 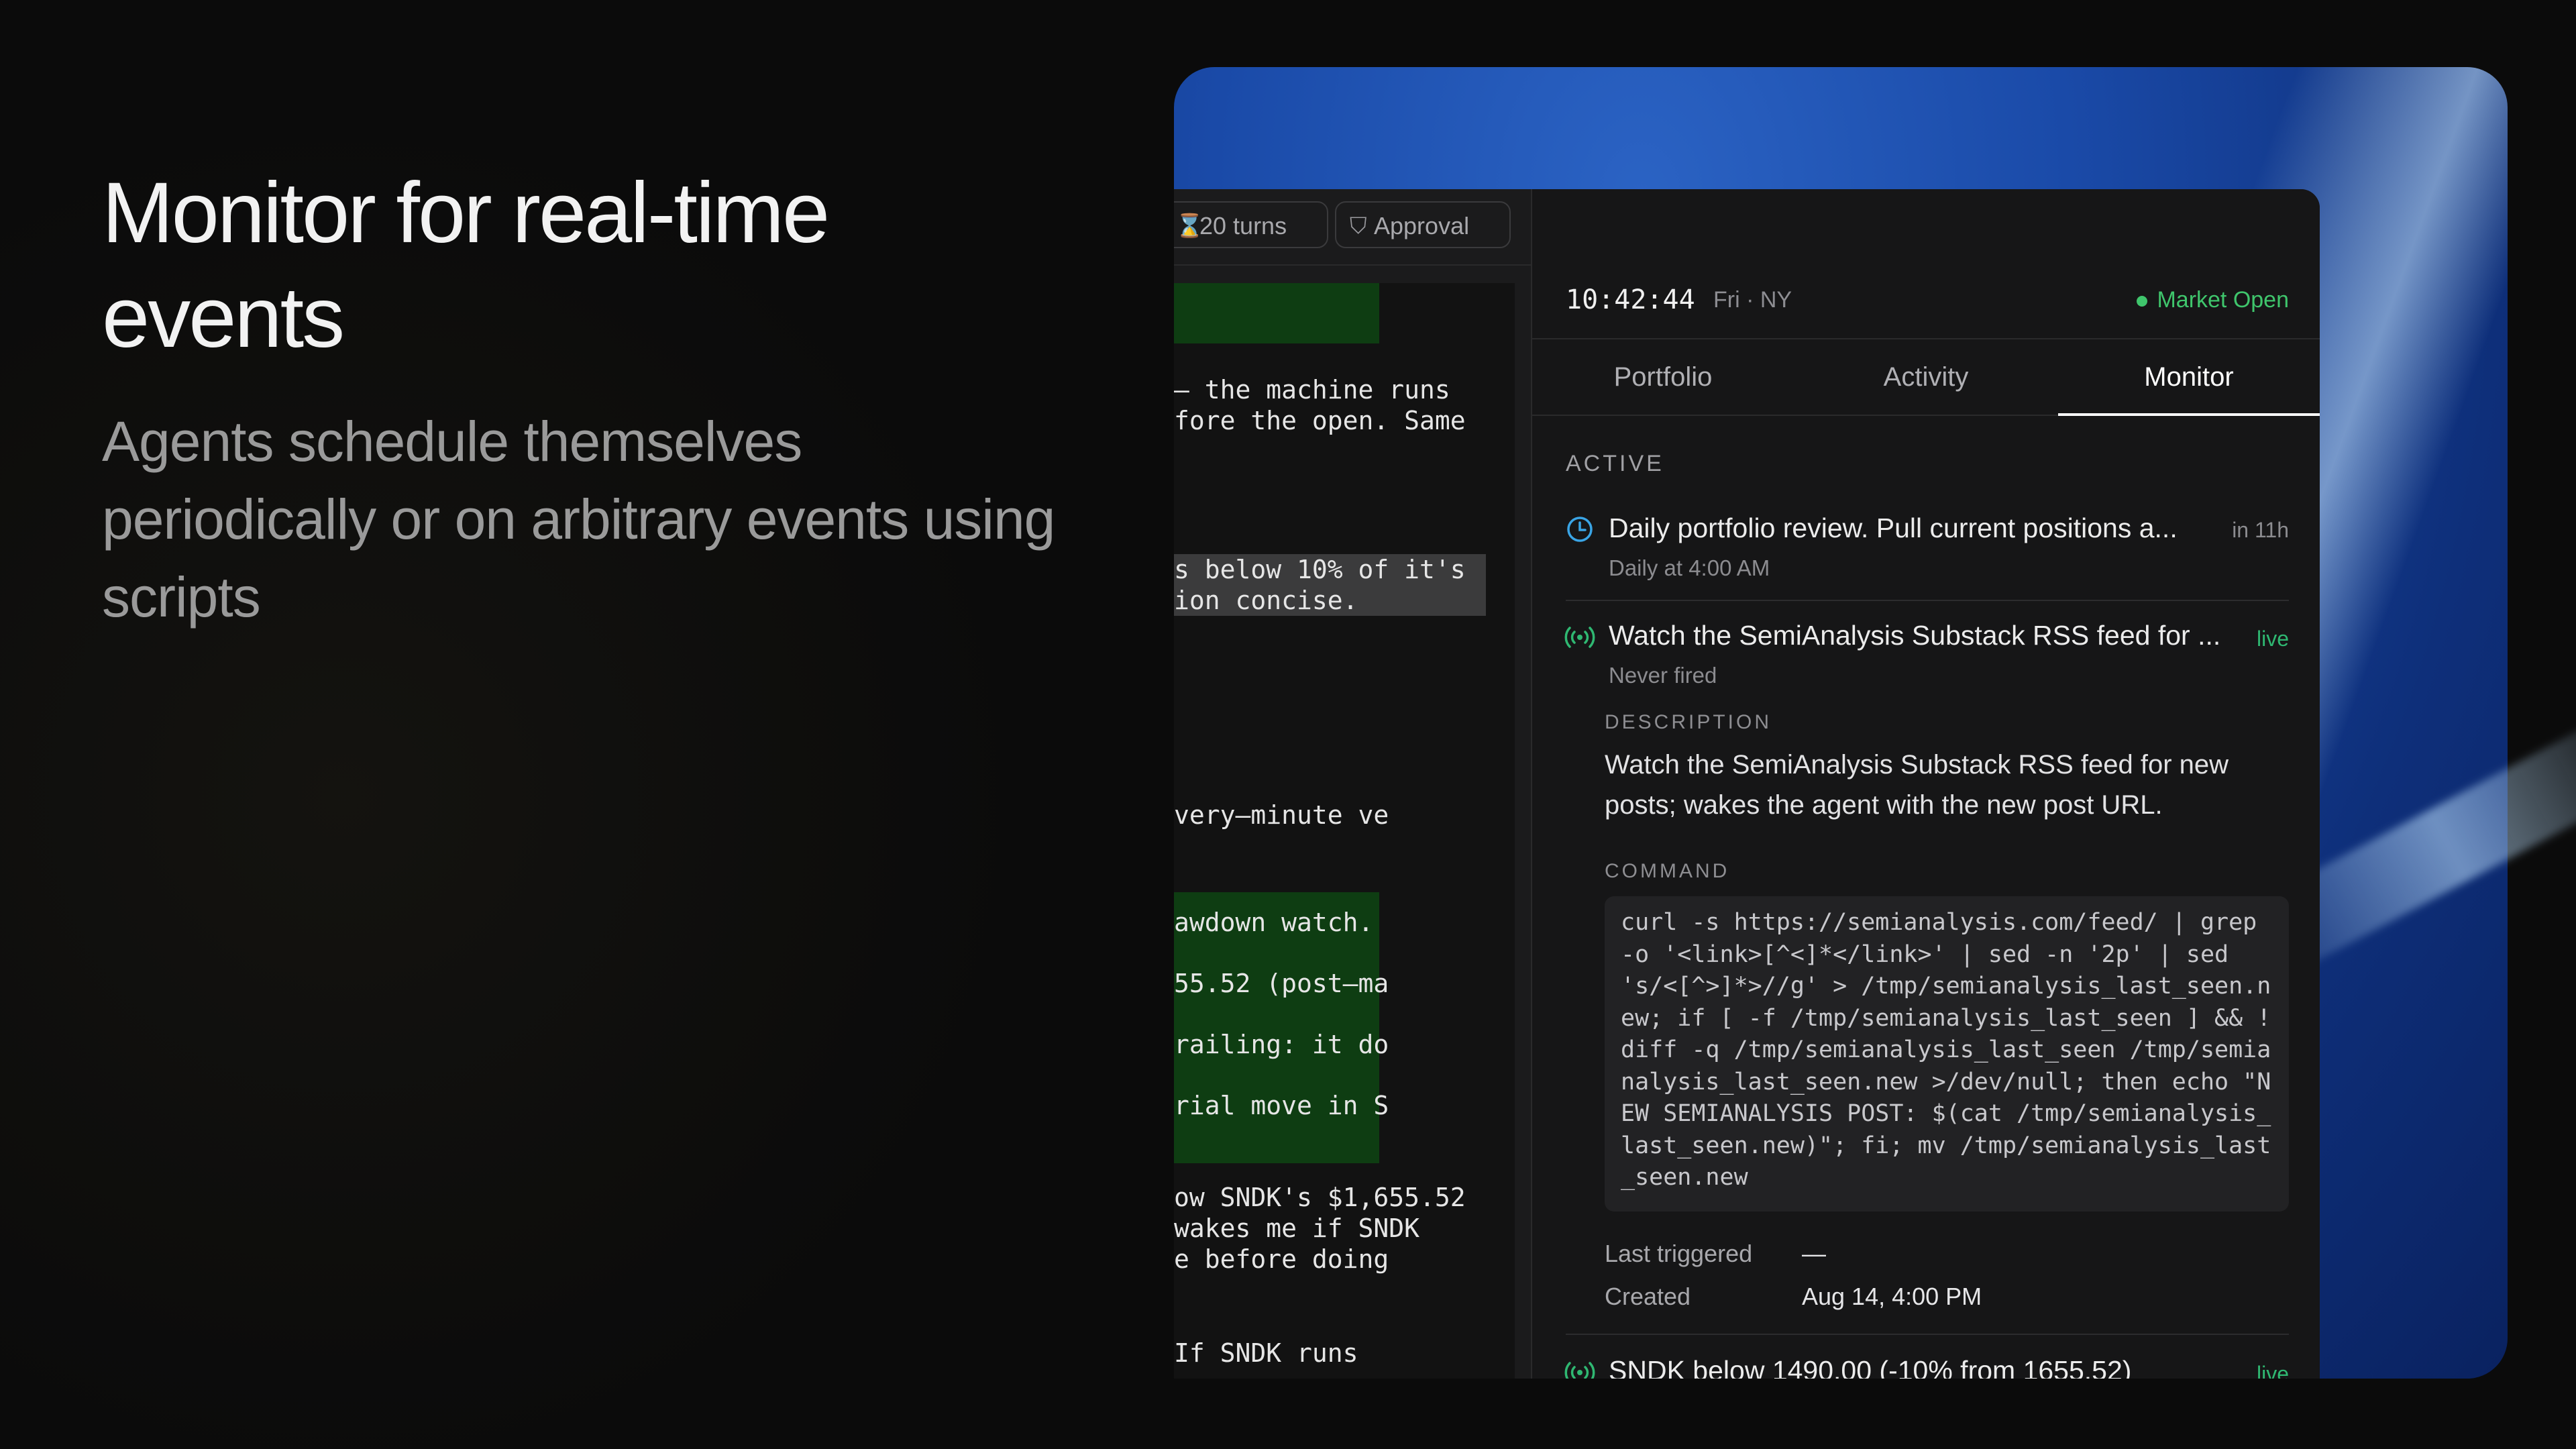 I want to click on created-value: Aug 14, 4:00 PM, so click(x=1892, y=1296).